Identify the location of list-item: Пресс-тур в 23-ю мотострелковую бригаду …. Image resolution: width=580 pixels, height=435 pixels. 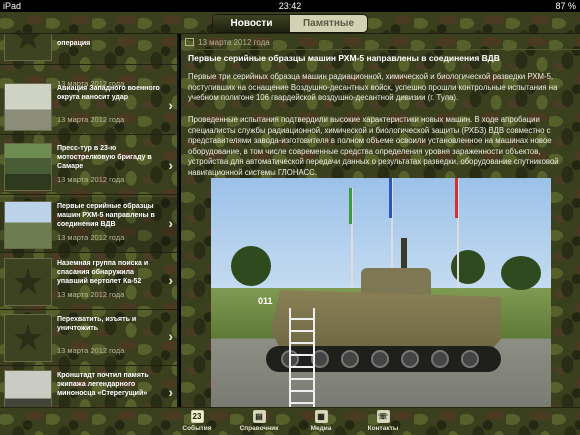
(88, 167).